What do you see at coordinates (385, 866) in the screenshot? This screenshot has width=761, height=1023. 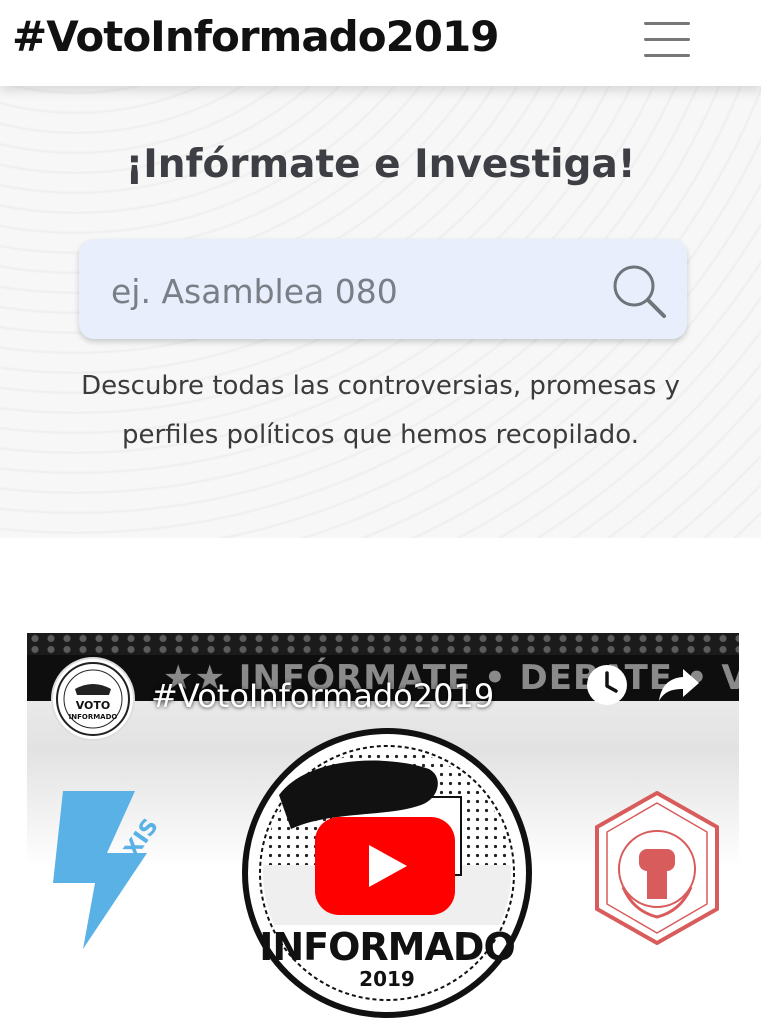 I see `youtube-play-icon` at bounding box center [385, 866].